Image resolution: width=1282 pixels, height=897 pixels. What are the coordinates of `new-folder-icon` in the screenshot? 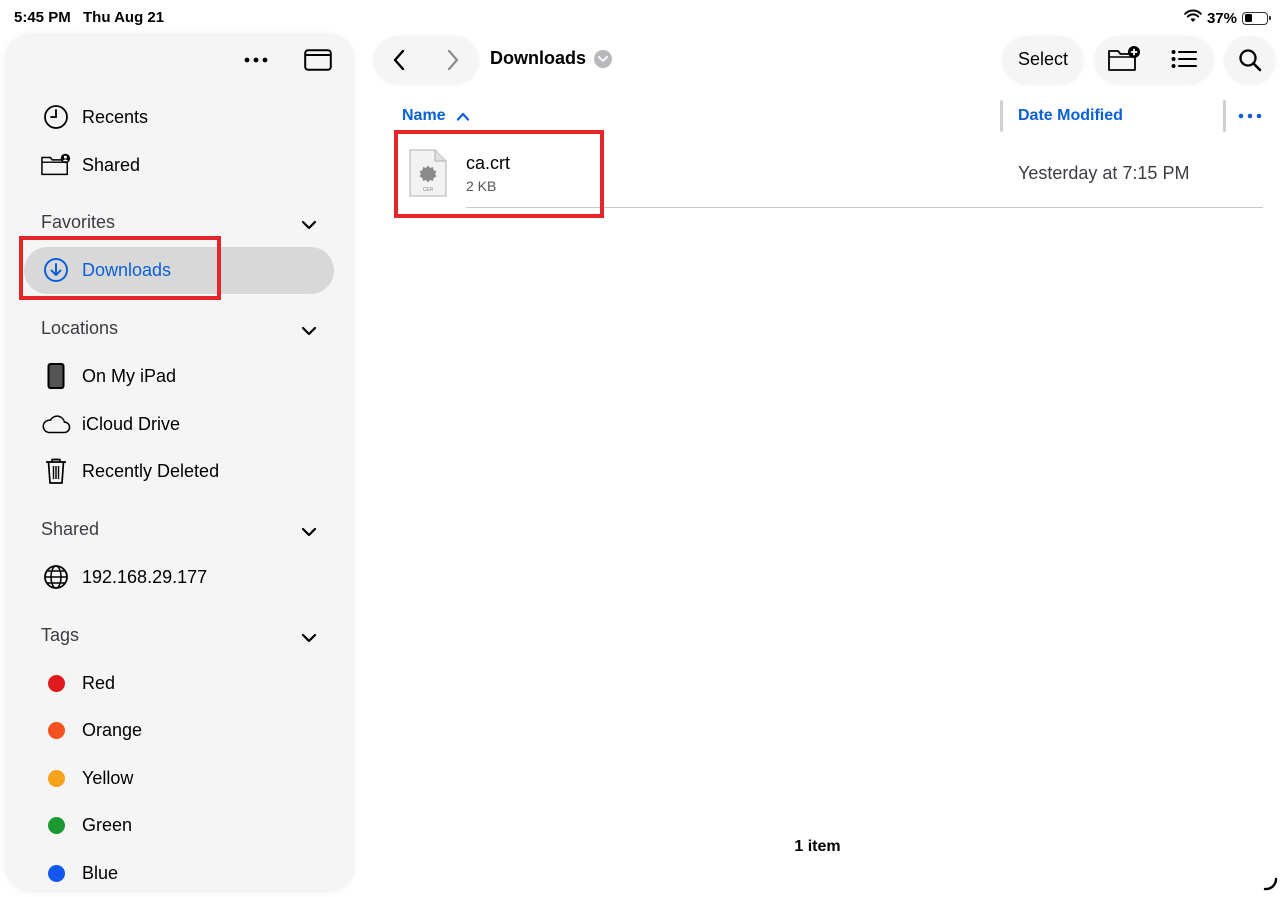 It's located at (1124, 61).